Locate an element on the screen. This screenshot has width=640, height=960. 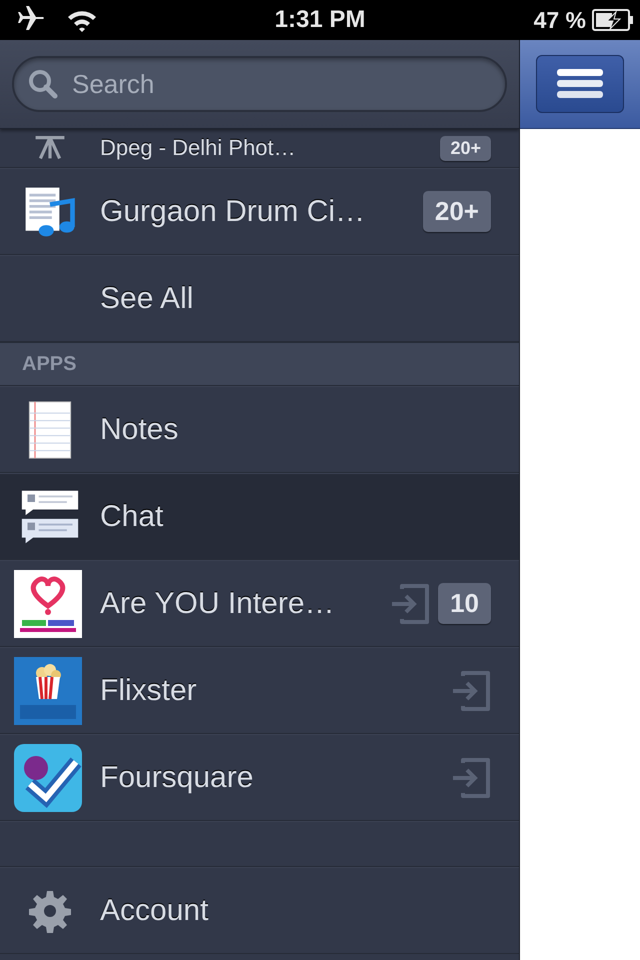
search-icon is located at coordinates (43, 84).